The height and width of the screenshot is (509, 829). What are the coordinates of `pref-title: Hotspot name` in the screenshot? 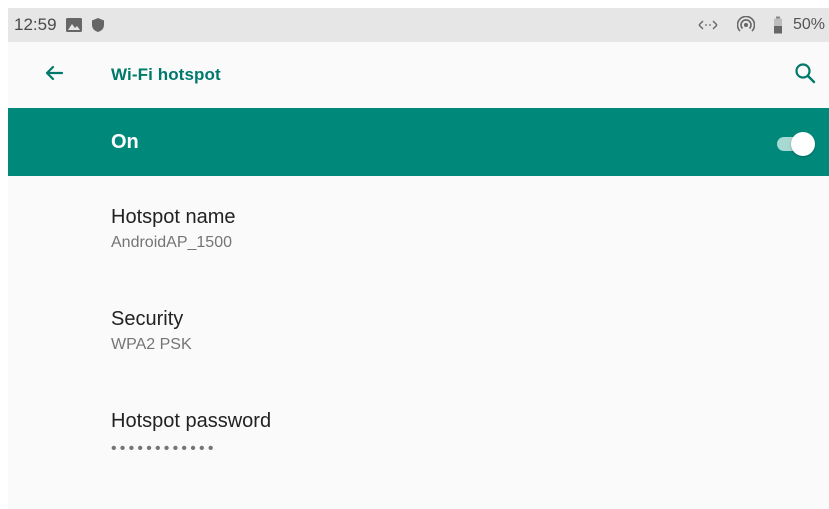 It's located at (173, 217).